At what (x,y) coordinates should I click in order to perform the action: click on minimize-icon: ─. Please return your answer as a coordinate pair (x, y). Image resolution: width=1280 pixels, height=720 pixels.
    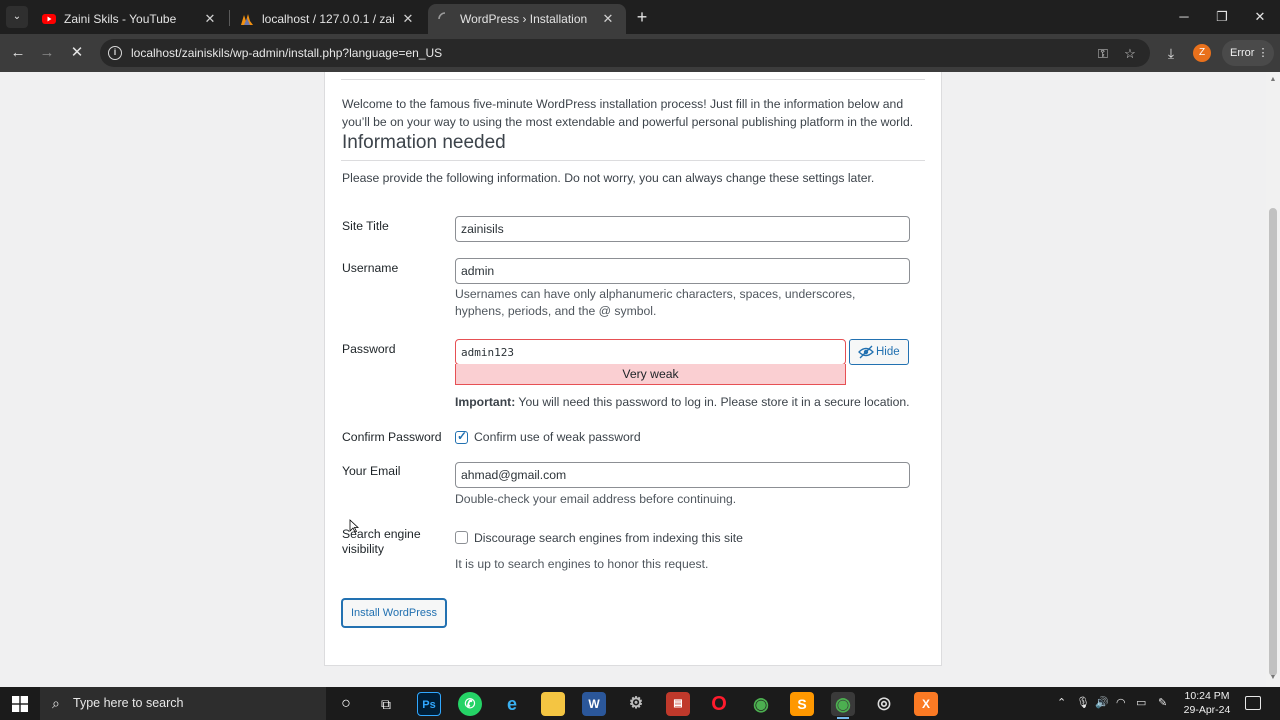
    Looking at the image, I should click on (1184, 17).